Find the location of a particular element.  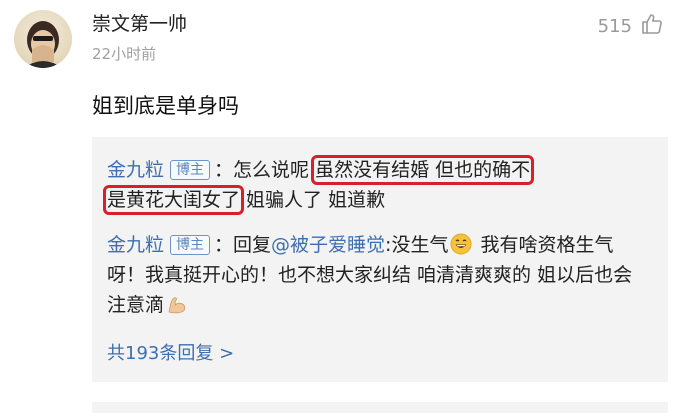

reply-item: 金九粒 博主 ：怎么说呢 虽然没有结婚 但也的确不是黄花大闺女了 姐骗人了 姐道歉 is located at coordinates (374, 185).